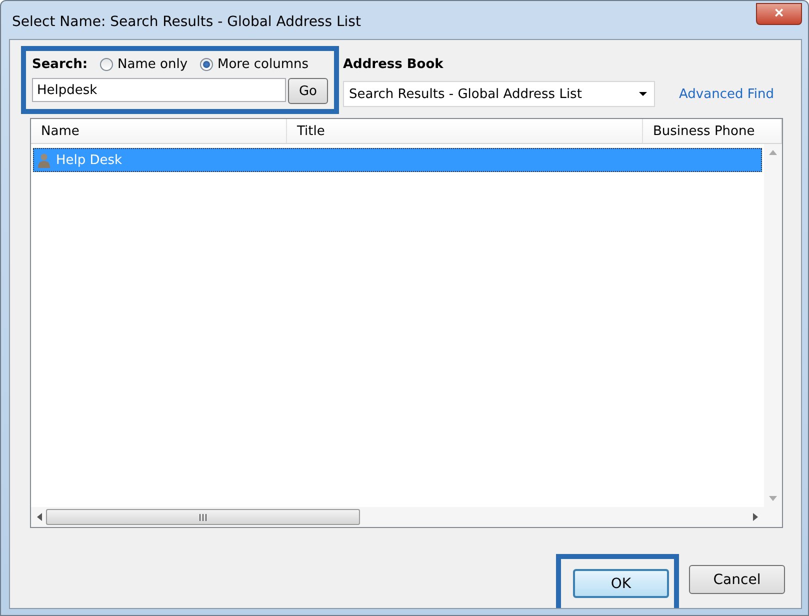 This screenshot has height=616, width=809. What do you see at coordinates (39, 517) in the screenshot?
I see `scroll-left-icon` at bounding box center [39, 517].